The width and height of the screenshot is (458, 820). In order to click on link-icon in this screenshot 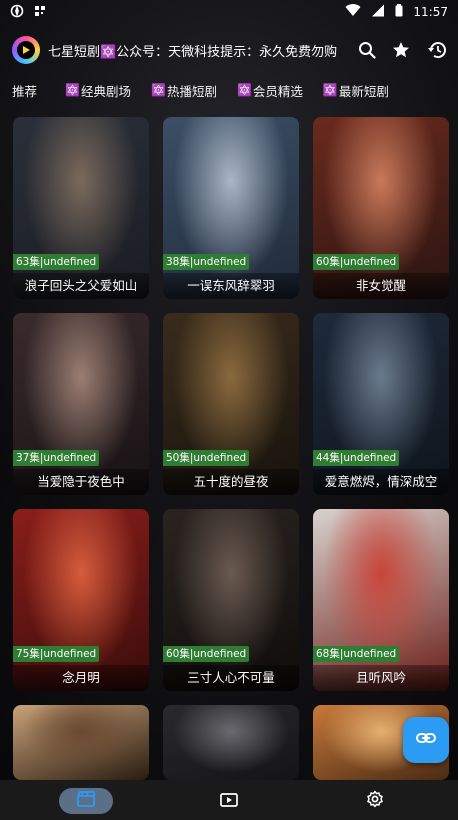, I will do `click(426, 740)`.